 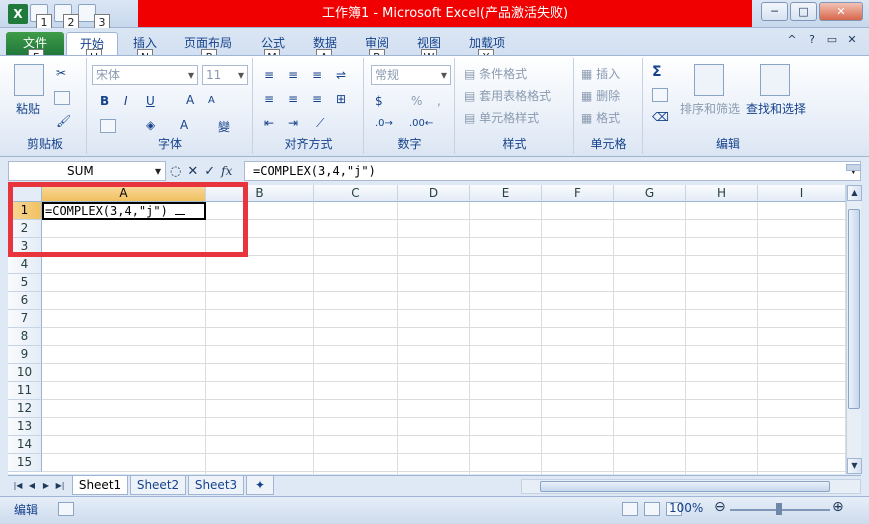 What do you see at coordinates (600, 73) in the screenshot?
I see `insert-cells-button: ▦ 插入` at bounding box center [600, 73].